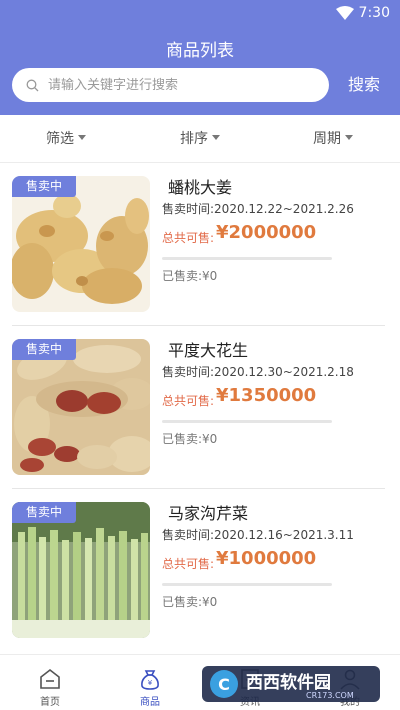  What do you see at coordinates (224, 684) in the screenshot?
I see `svg-text: C` at bounding box center [224, 684].